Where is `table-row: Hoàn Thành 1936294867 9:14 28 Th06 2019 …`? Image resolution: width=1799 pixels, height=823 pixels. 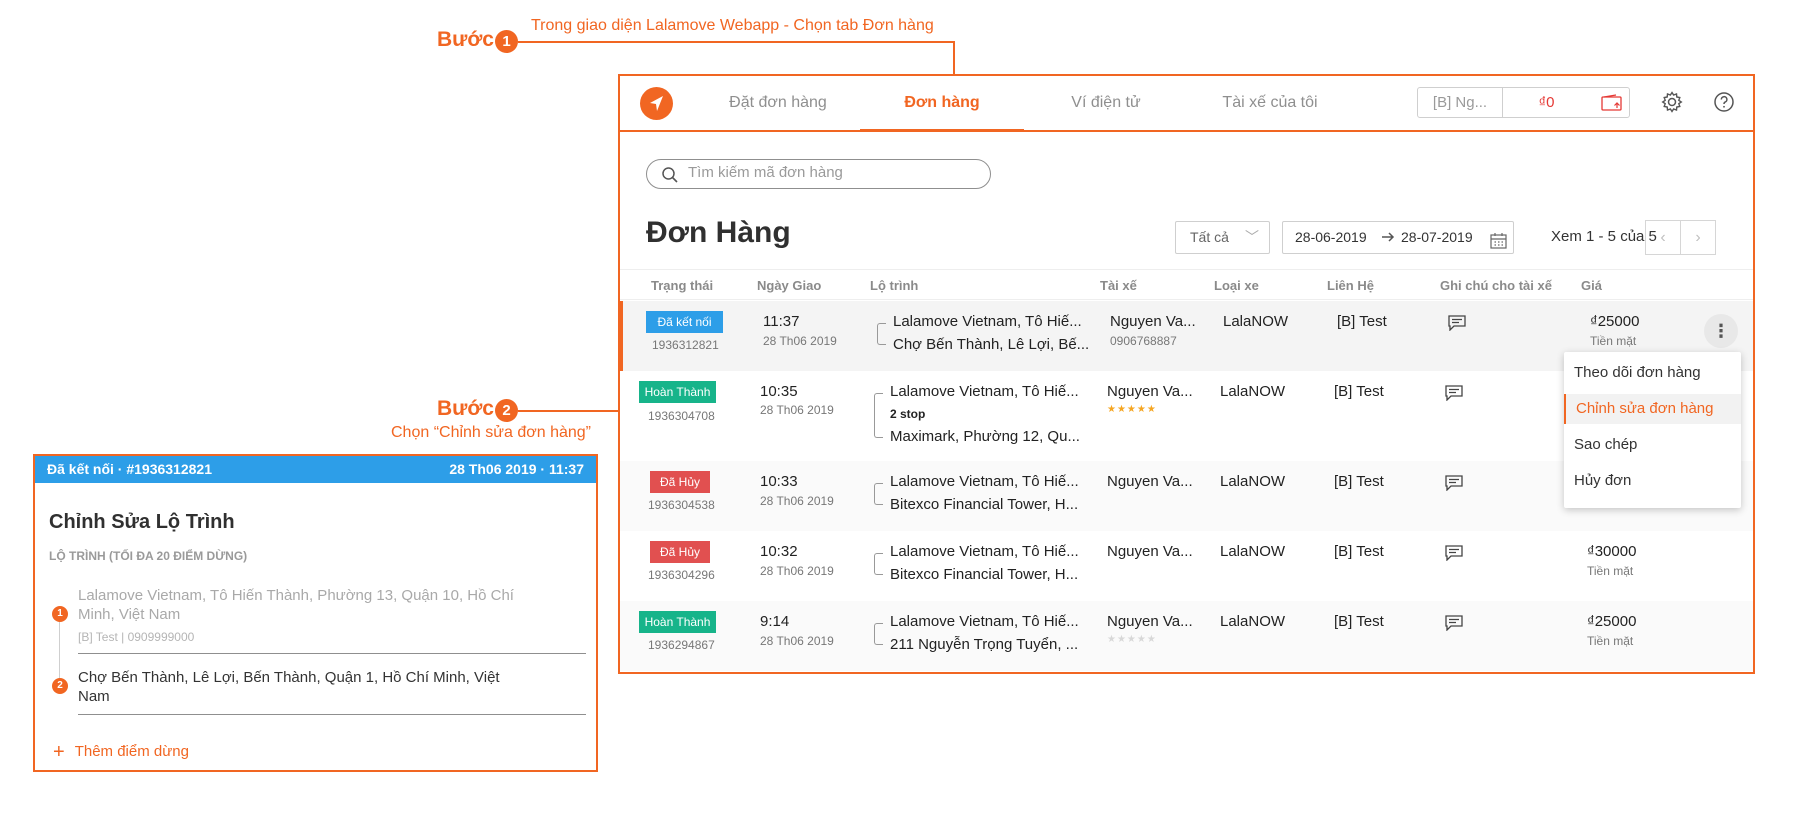 table-row: Hoàn Thành 1936294867 9:14 28 Th06 2019 … is located at coordinates (1186, 636).